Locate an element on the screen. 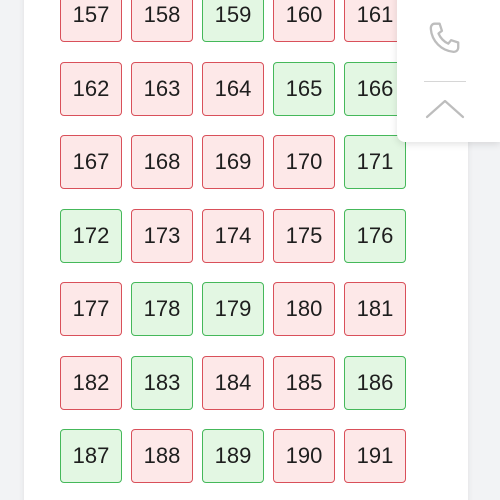 The width and height of the screenshot is (500, 500). chevron-up-icon is located at coordinates (445, 110).